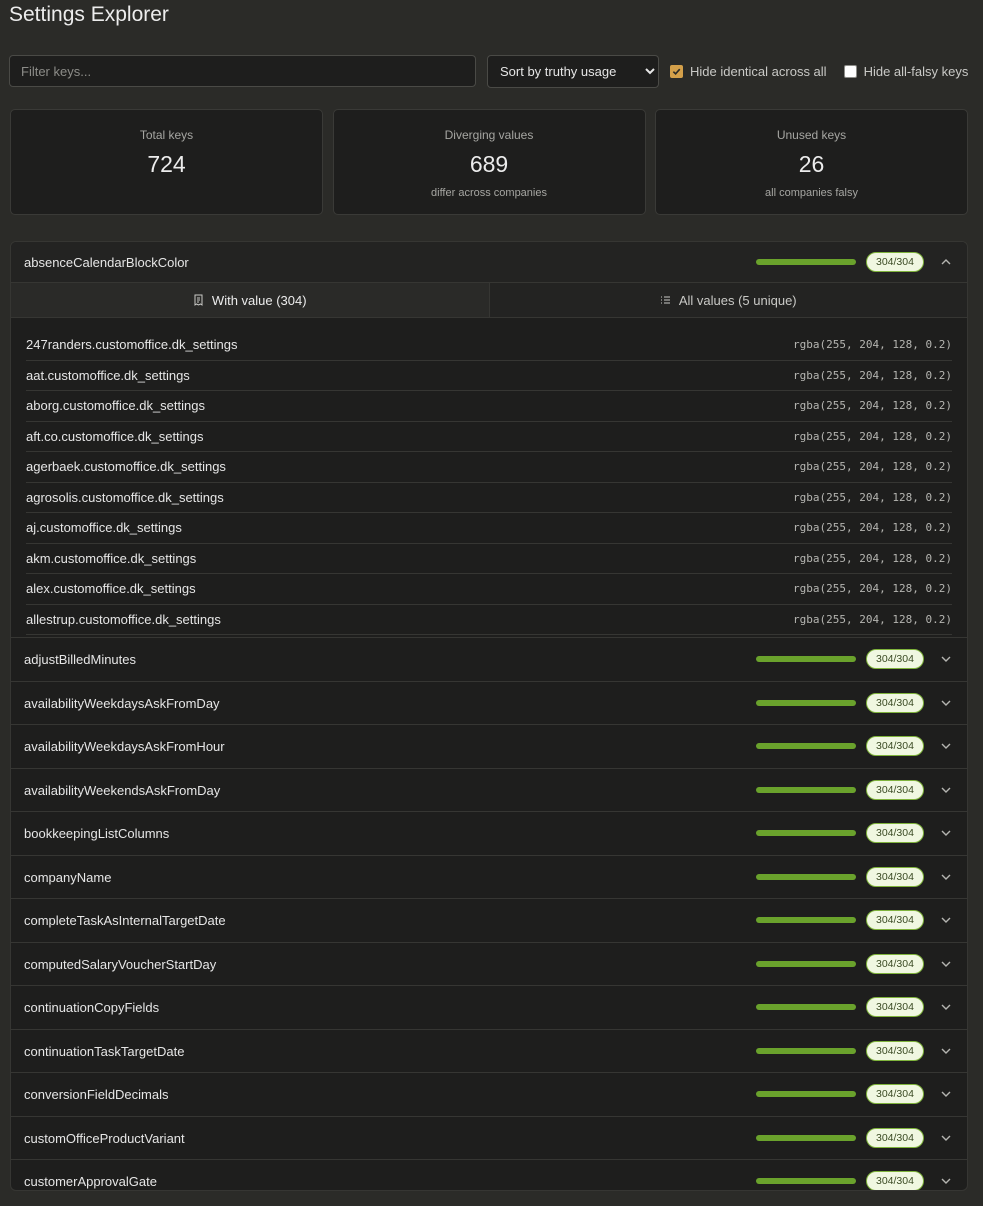  I want to click on company-name: aborg.customoffice.dk_settings, so click(115, 406).